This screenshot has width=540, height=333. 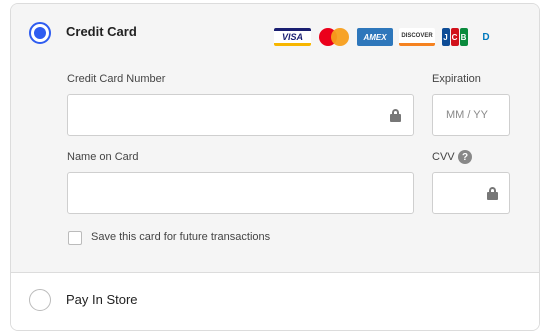 What do you see at coordinates (75, 238) in the screenshot?
I see `save-card-checkbox` at bounding box center [75, 238].